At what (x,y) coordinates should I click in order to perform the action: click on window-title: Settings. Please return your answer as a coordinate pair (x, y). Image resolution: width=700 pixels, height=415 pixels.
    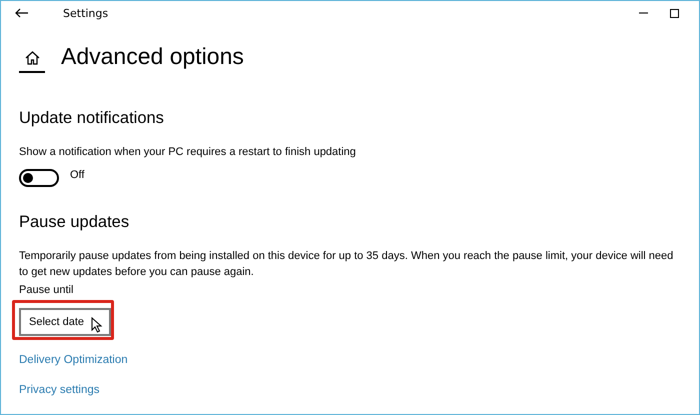
    Looking at the image, I should click on (85, 13).